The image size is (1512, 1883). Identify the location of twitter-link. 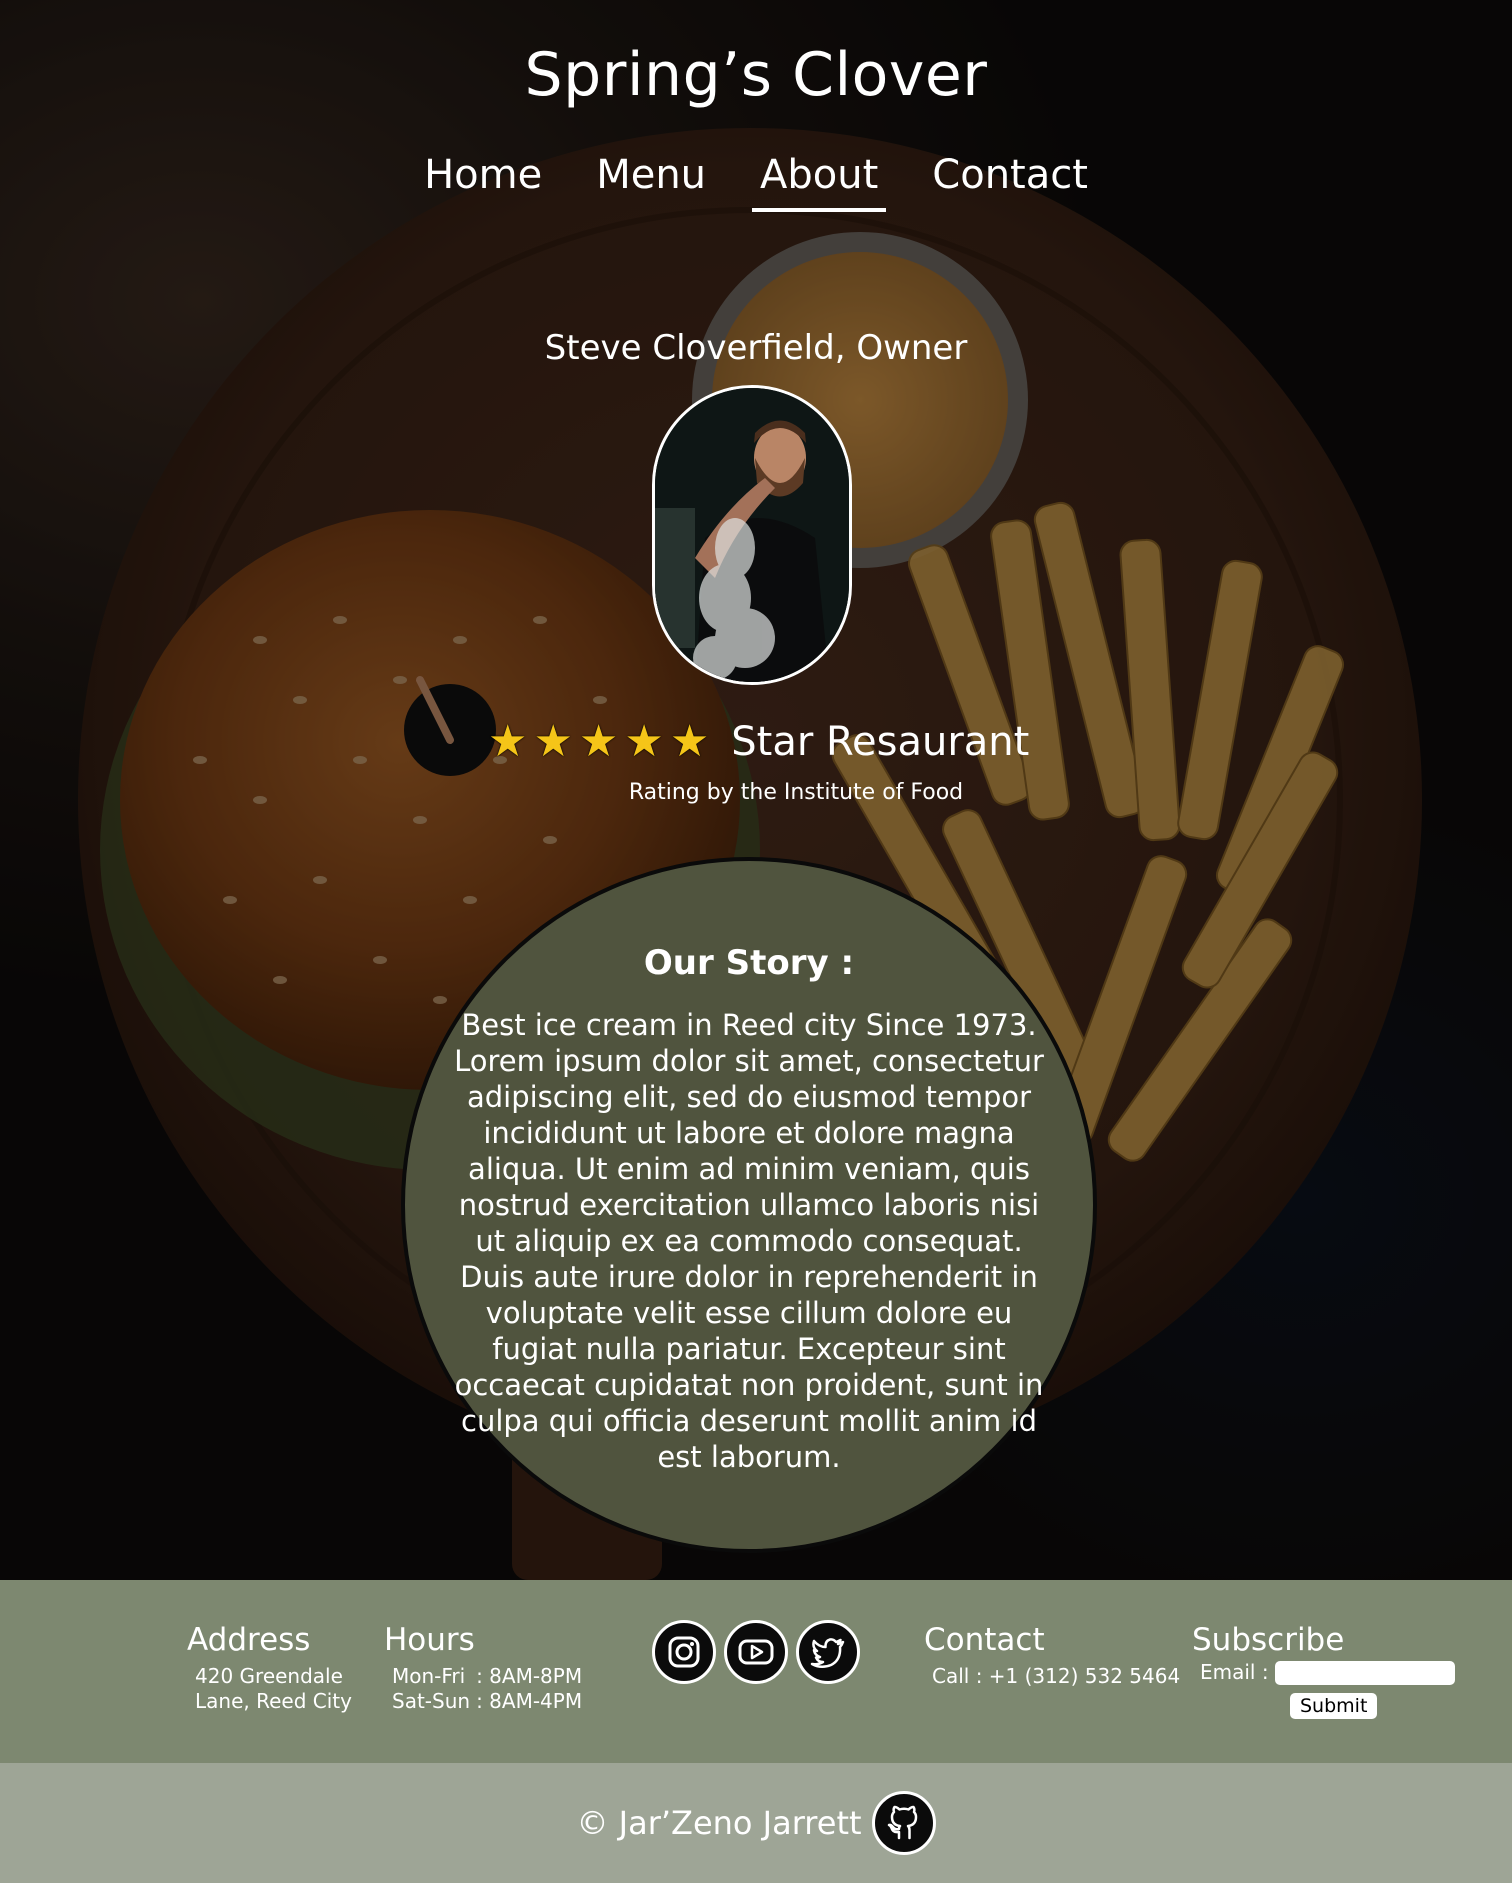
(828, 1652).